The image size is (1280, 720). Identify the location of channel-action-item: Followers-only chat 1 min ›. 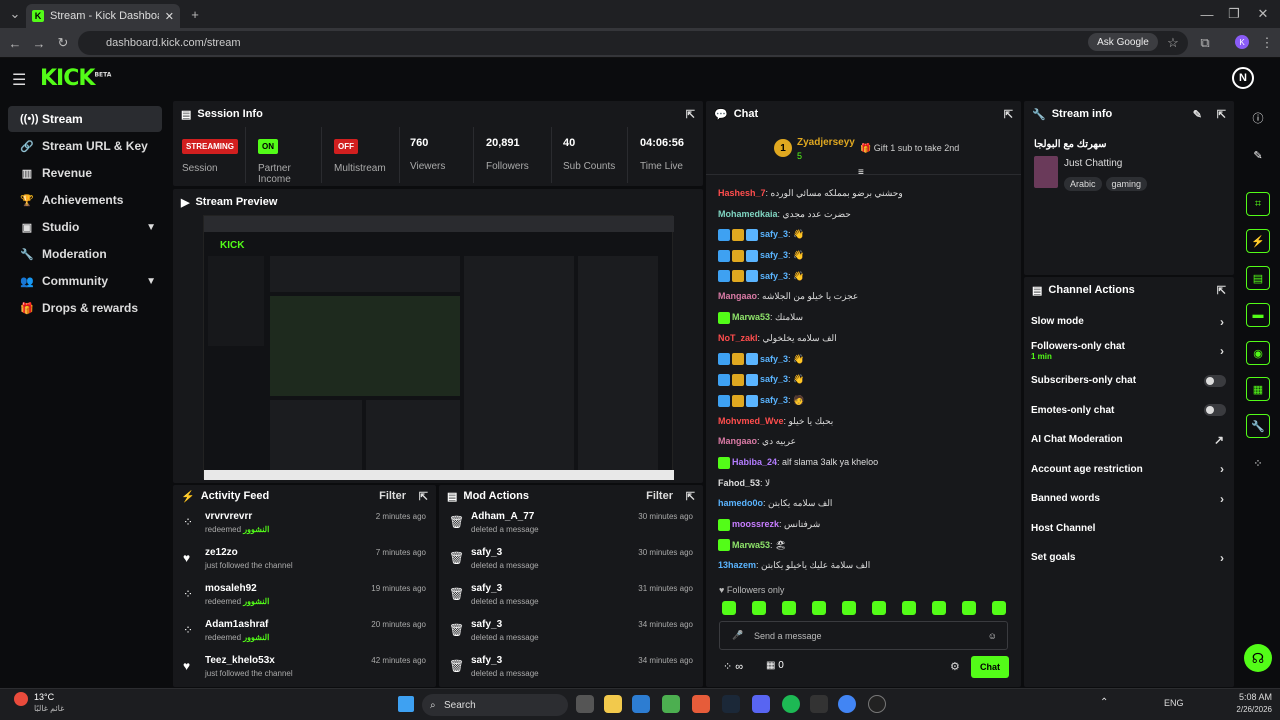
(1129, 352).